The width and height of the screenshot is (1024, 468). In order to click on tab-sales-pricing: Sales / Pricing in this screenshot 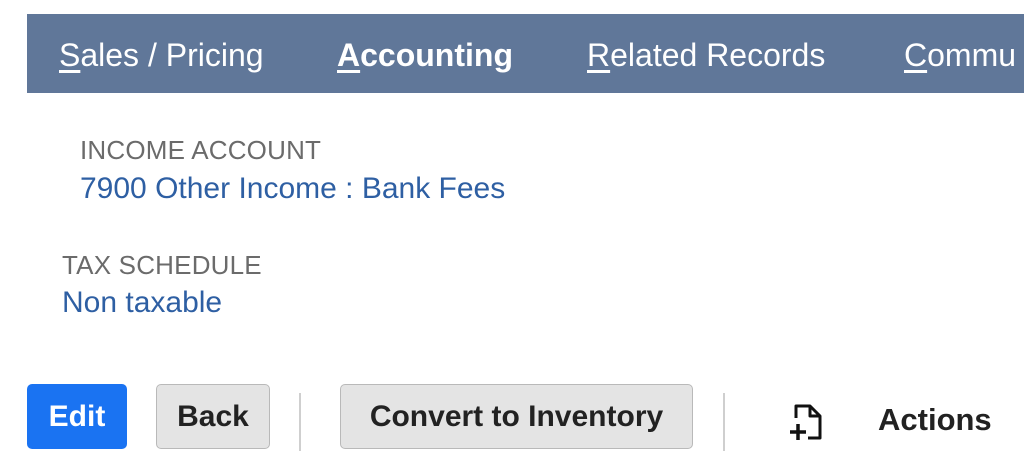, I will do `click(161, 53)`.